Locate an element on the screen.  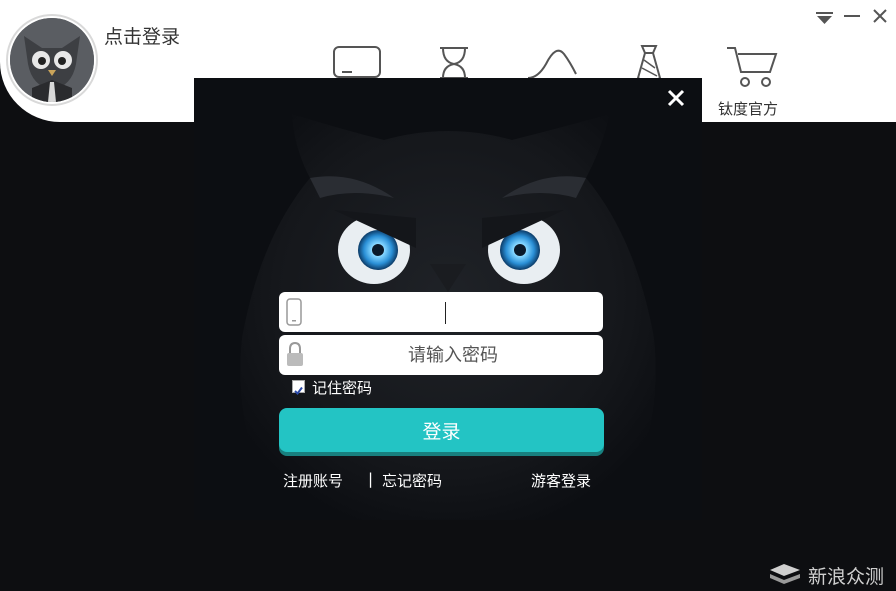
shopping-cart-icon is located at coordinates (752, 67).